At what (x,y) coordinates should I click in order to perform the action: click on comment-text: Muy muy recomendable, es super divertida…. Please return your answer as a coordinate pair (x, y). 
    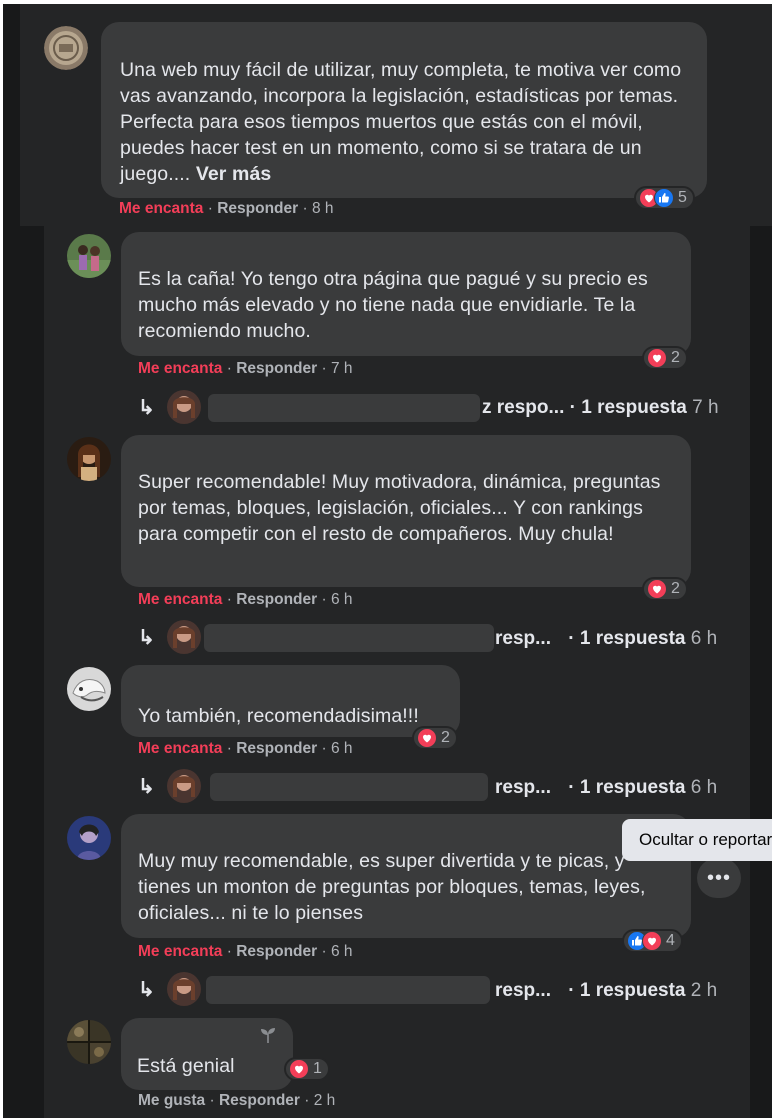
    Looking at the image, I should click on (392, 887).